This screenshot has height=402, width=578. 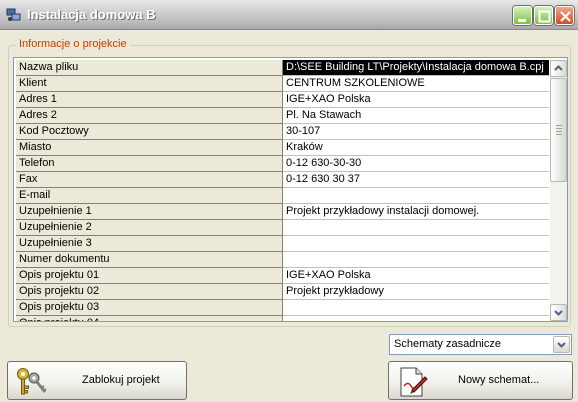 I want to click on property-value: Kraków, so click(x=416, y=148).